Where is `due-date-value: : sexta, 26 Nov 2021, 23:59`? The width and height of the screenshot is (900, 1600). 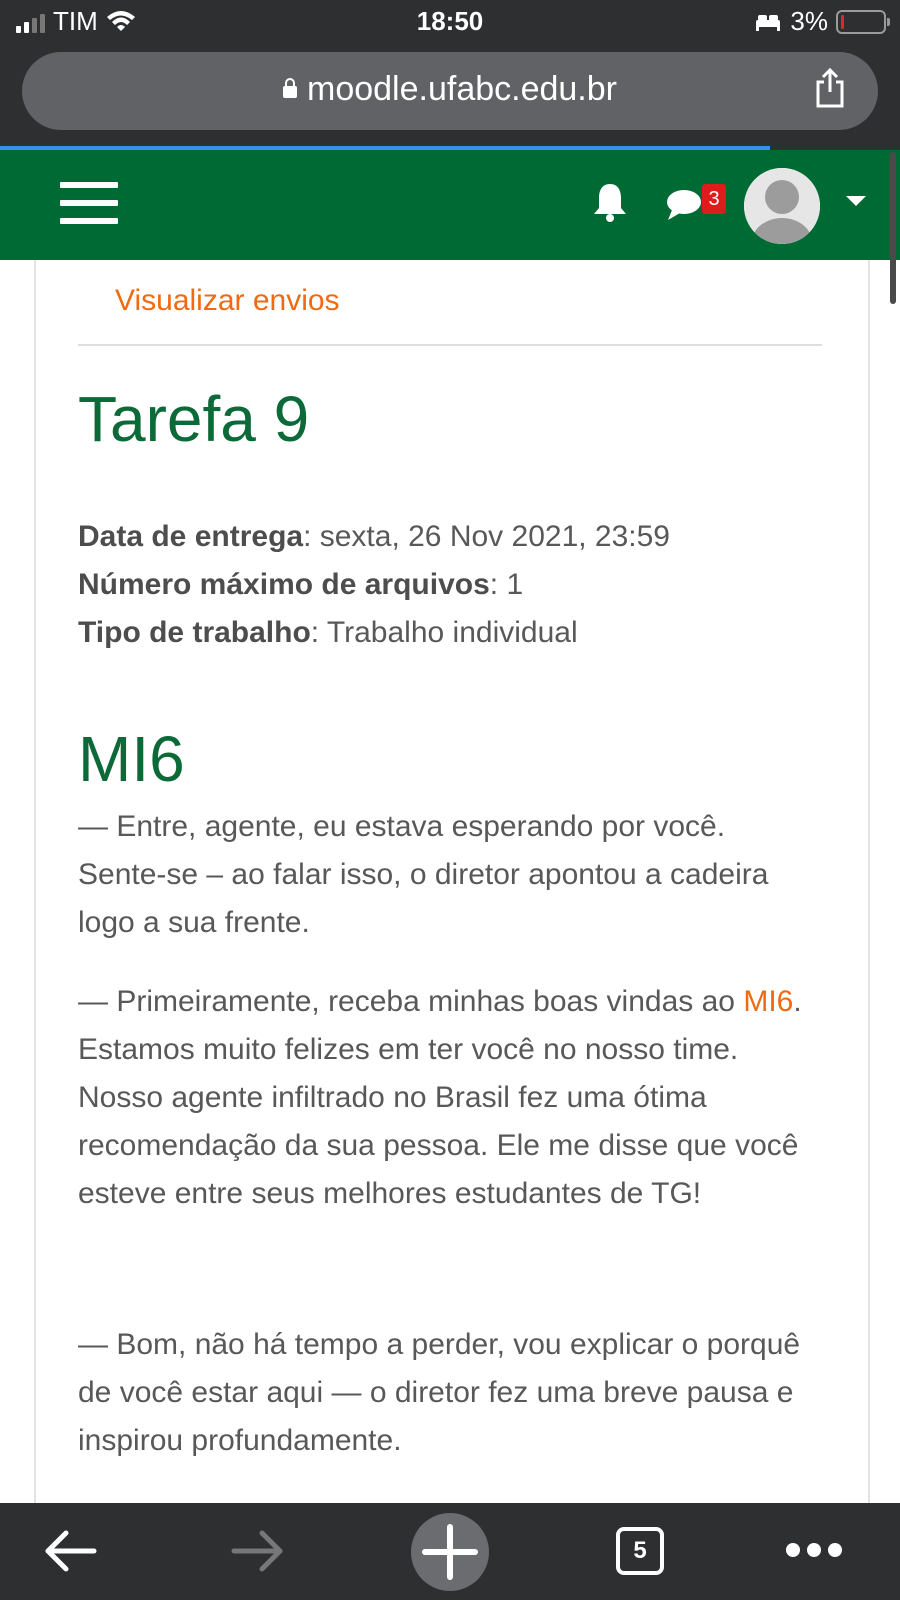 due-date-value: : sexta, 26 Nov 2021, 23:59 is located at coordinates (486, 536).